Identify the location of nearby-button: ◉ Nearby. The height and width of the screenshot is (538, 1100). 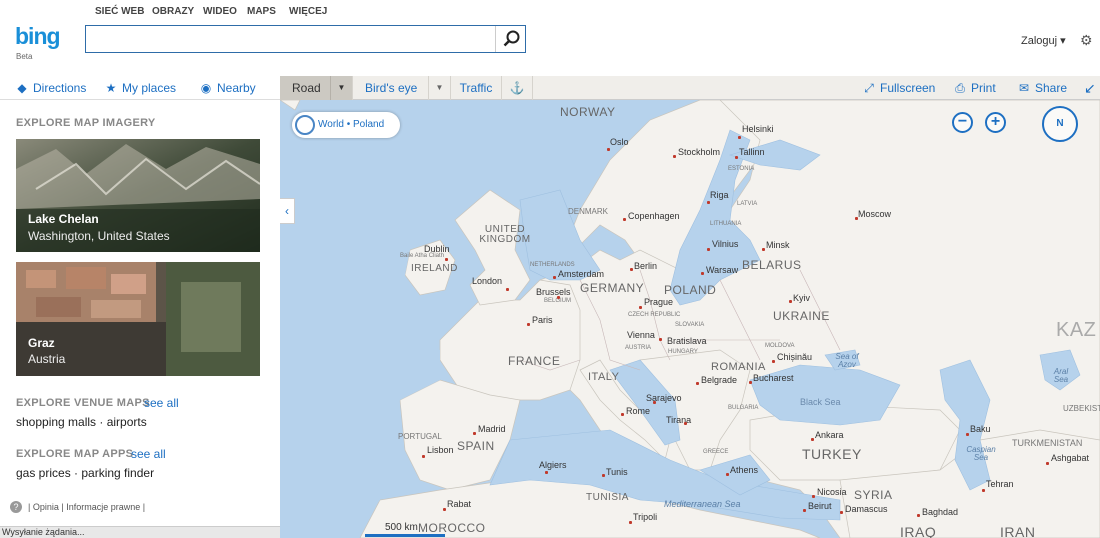
(227, 88).